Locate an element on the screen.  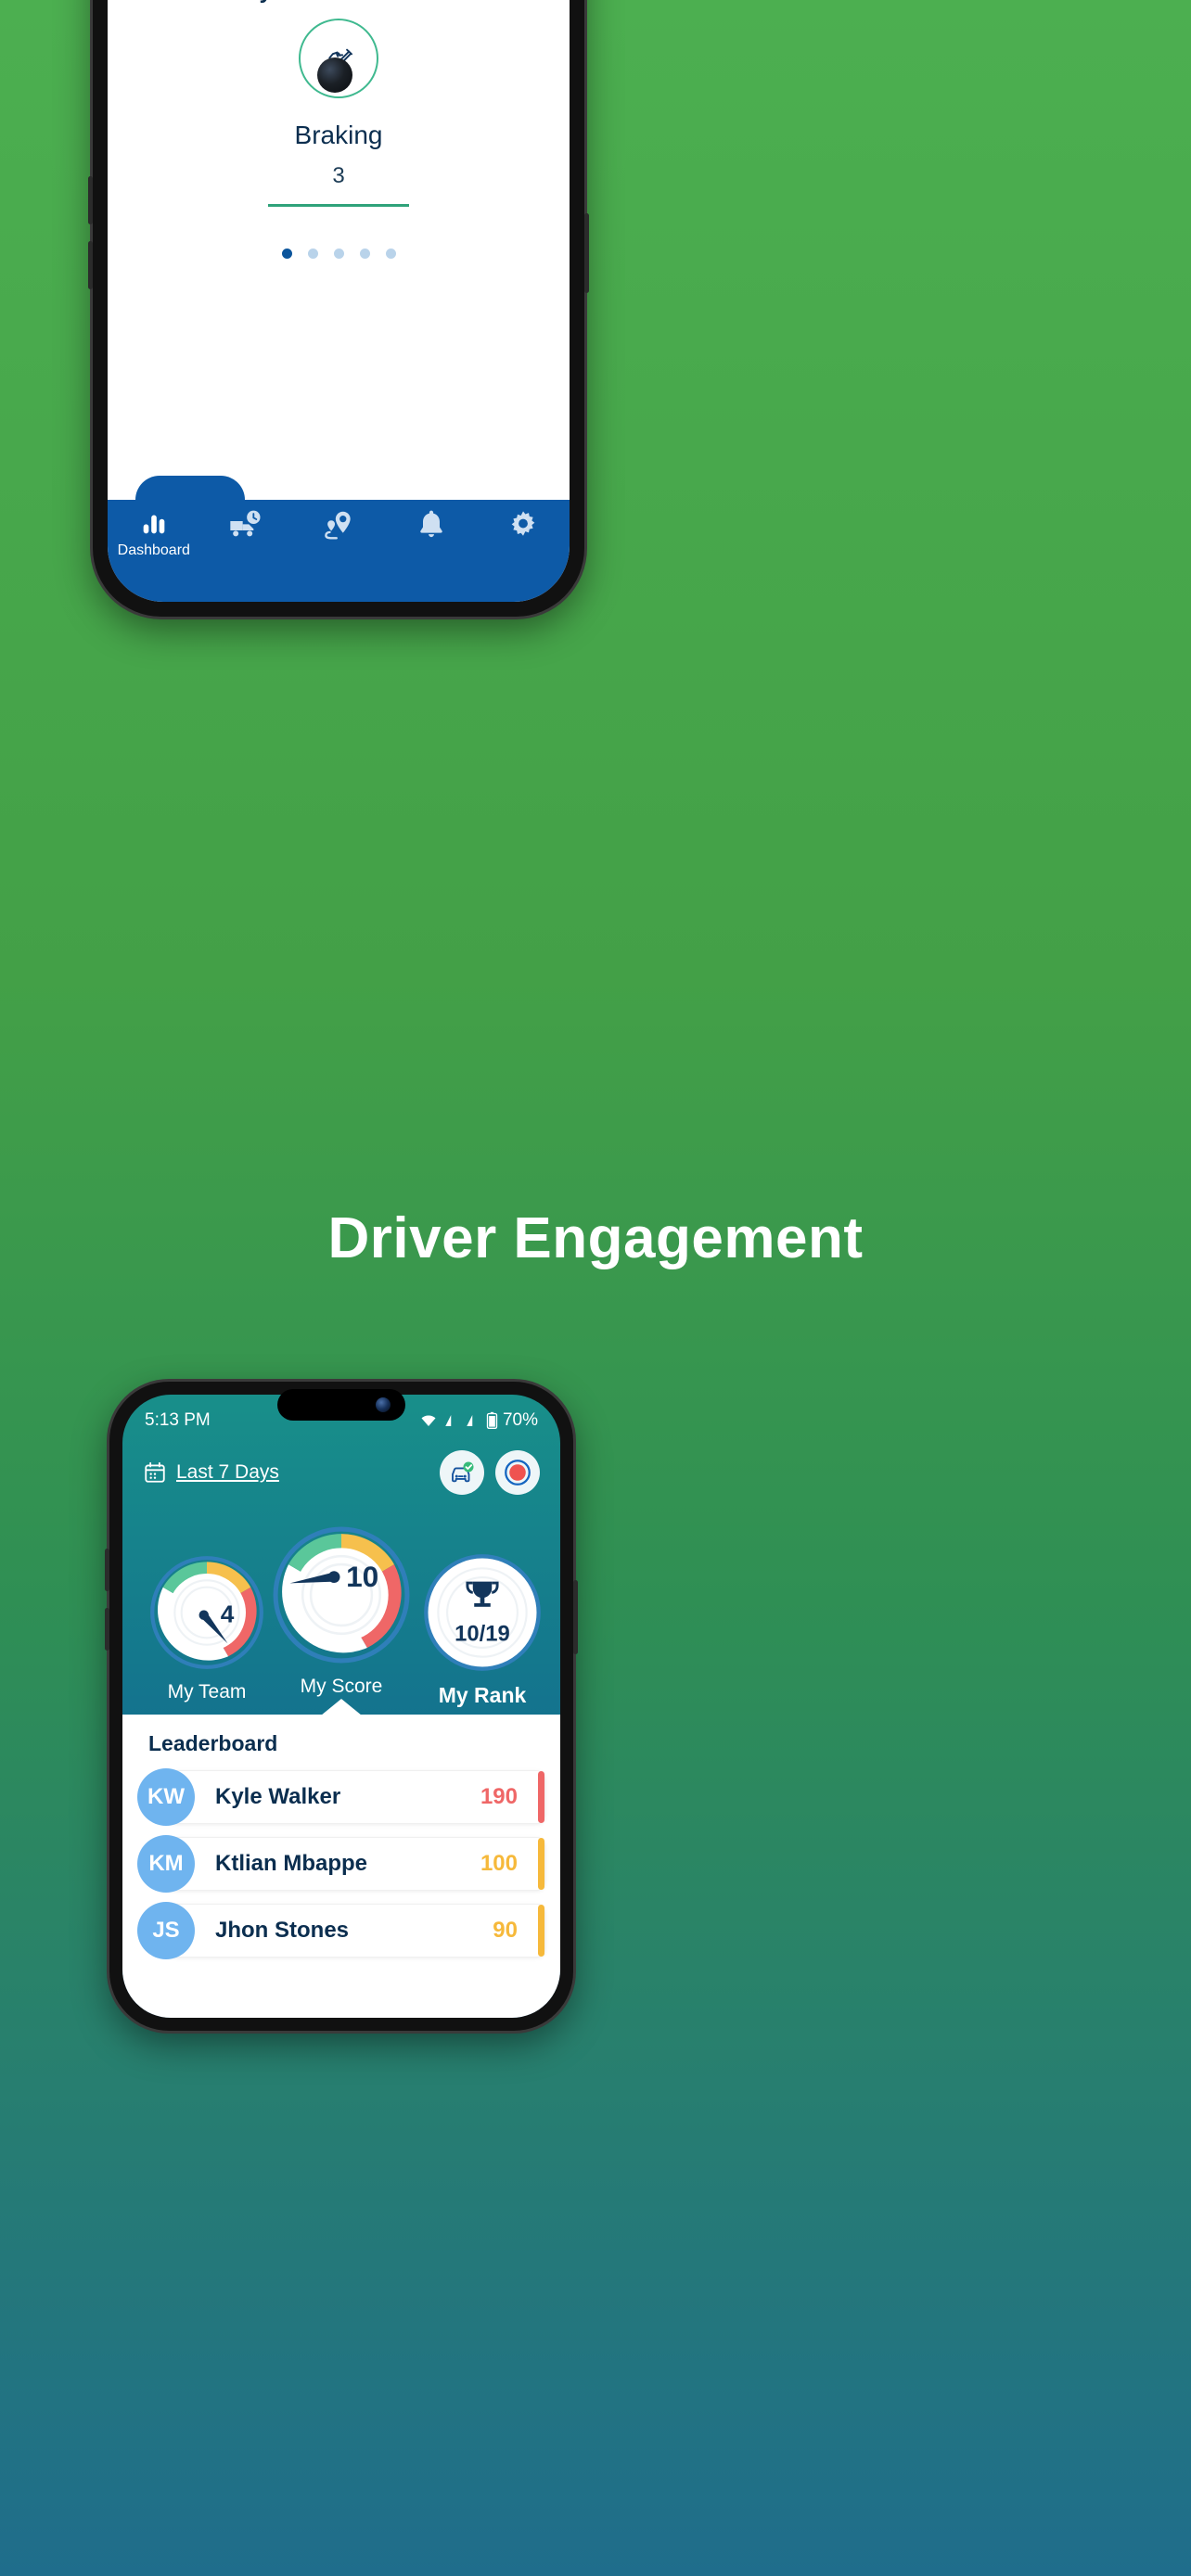
driver-score: 190 is located at coordinates (499, 1796).